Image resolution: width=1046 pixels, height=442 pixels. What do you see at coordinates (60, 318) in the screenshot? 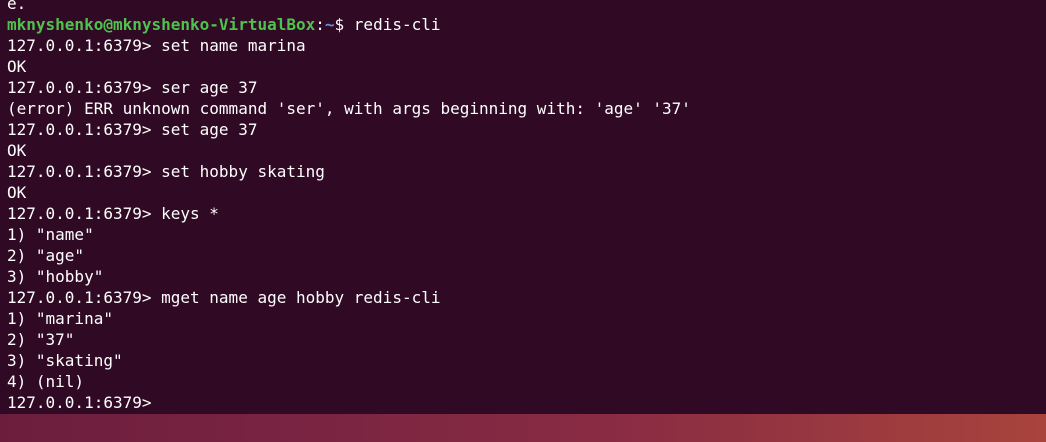
I see `redis-output-line: 1) "marina"` at bounding box center [60, 318].